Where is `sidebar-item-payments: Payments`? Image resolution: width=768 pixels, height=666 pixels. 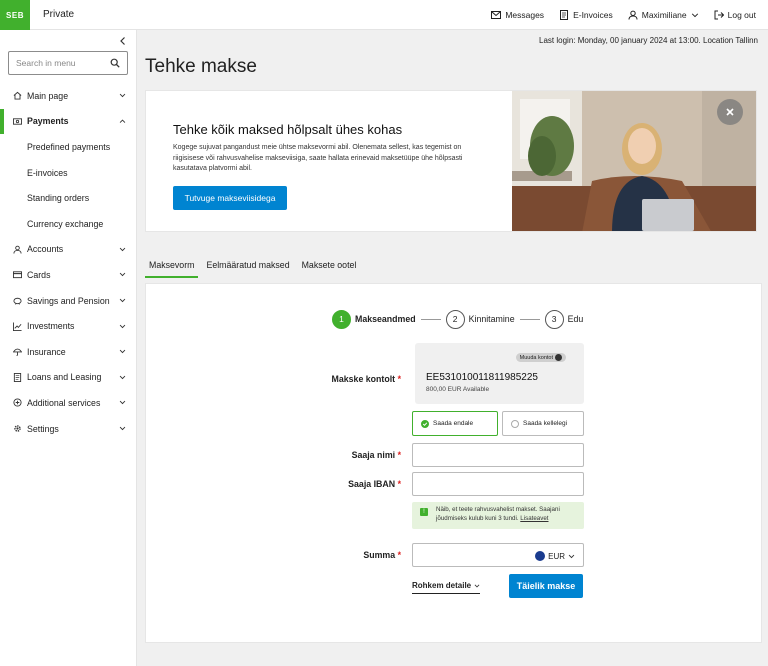 sidebar-item-payments: Payments is located at coordinates (68, 121).